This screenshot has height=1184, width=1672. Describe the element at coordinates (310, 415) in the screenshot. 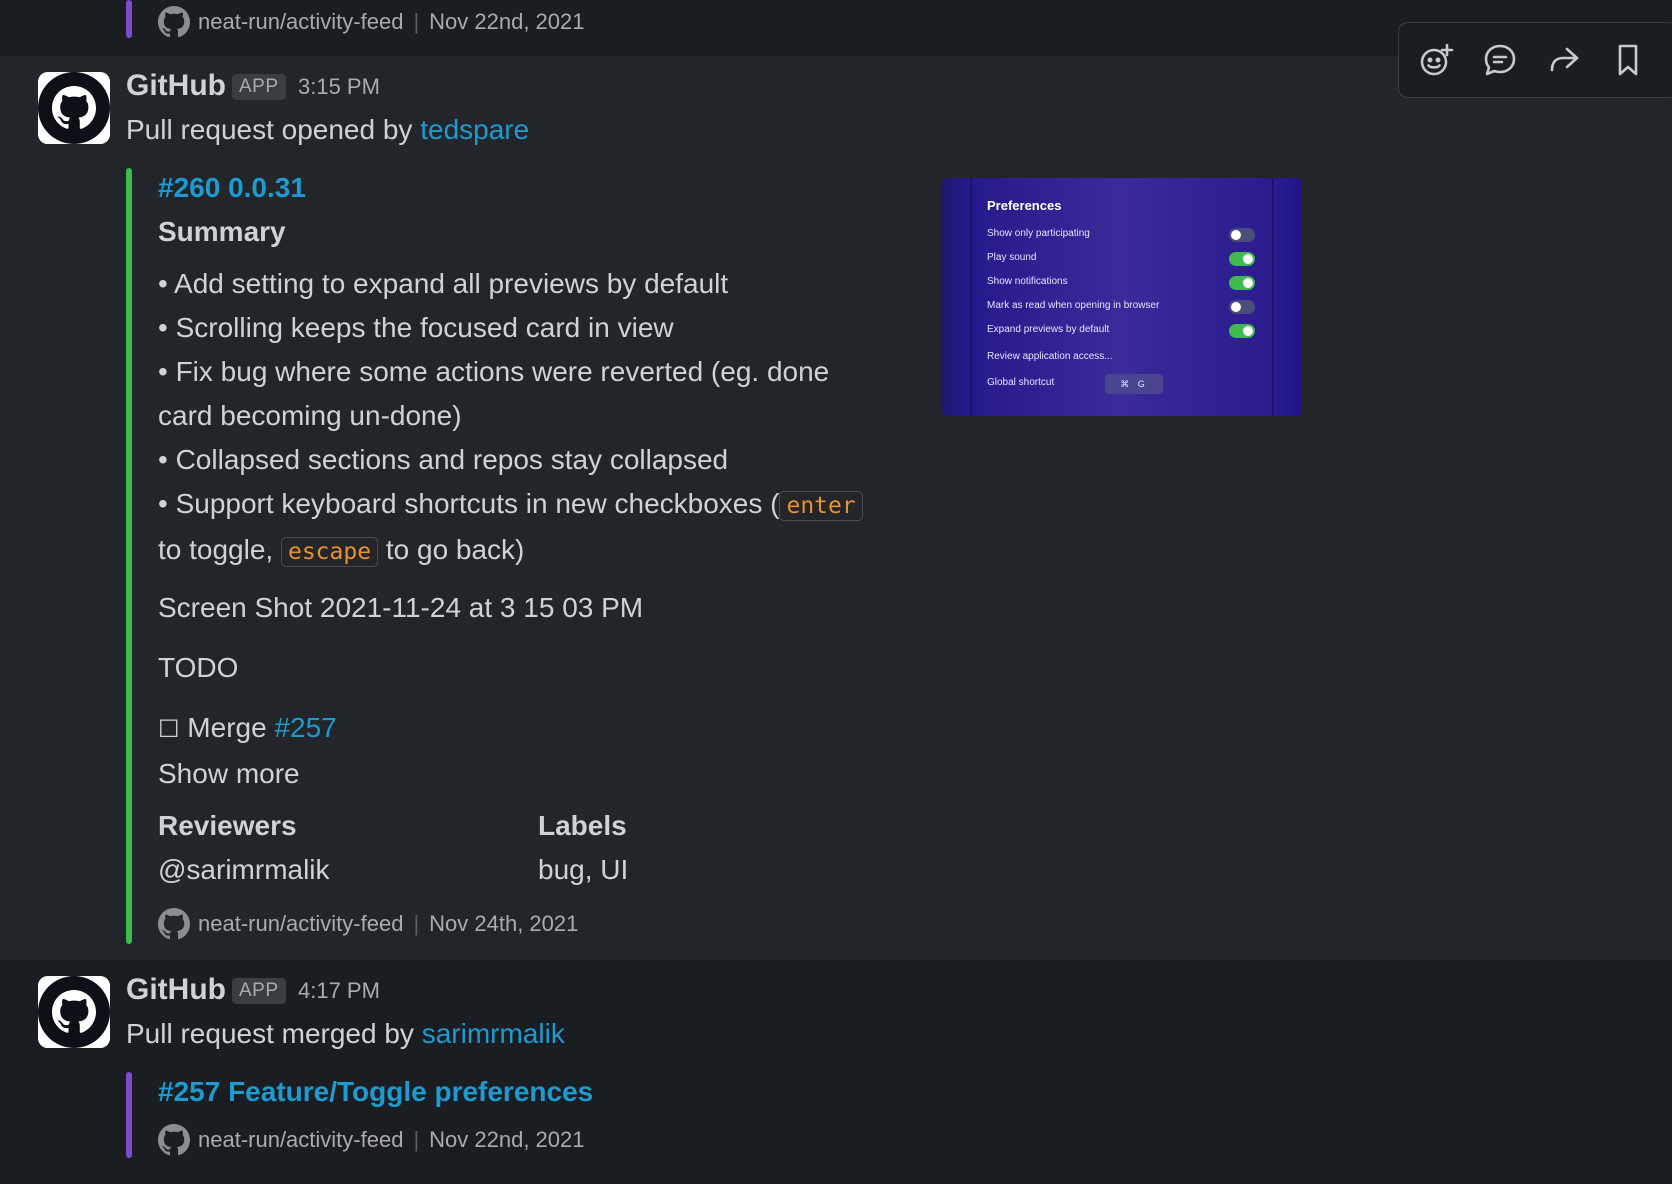

I see `bullet-item-continued: card becoming un-done)` at that location.